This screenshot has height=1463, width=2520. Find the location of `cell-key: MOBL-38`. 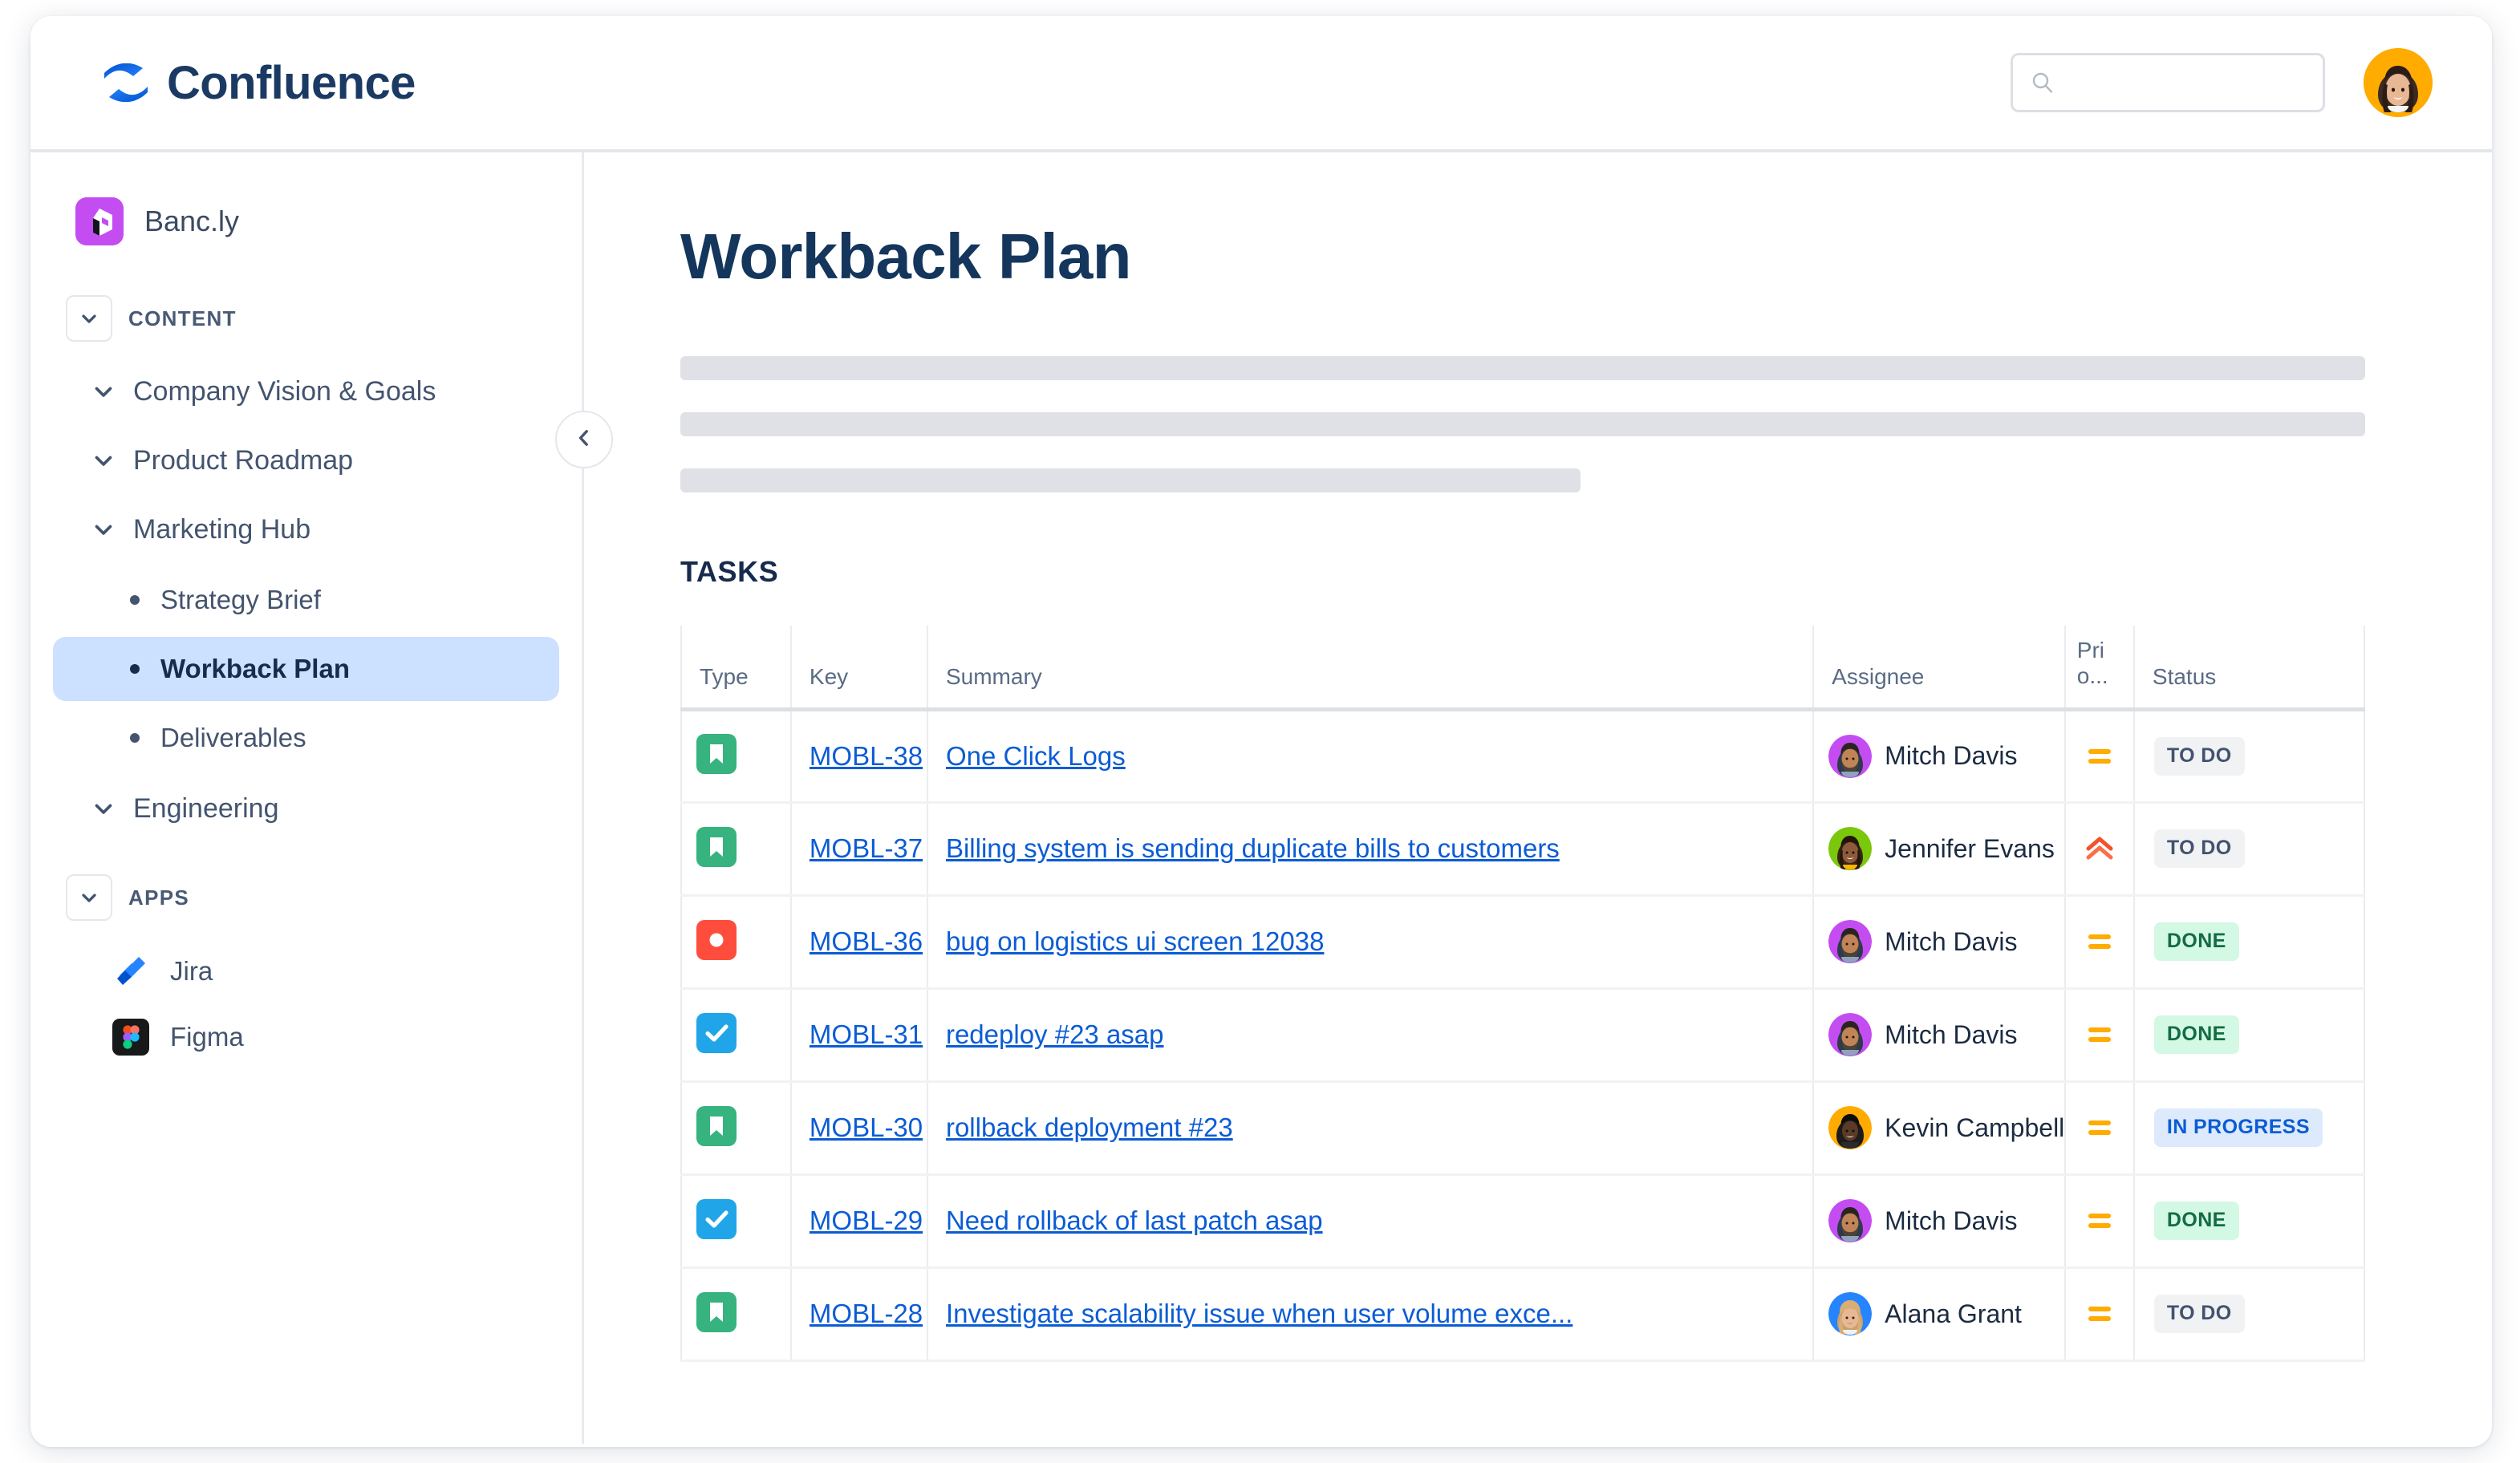

cell-key: MOBL-38 is located at coordinates (858, 756).